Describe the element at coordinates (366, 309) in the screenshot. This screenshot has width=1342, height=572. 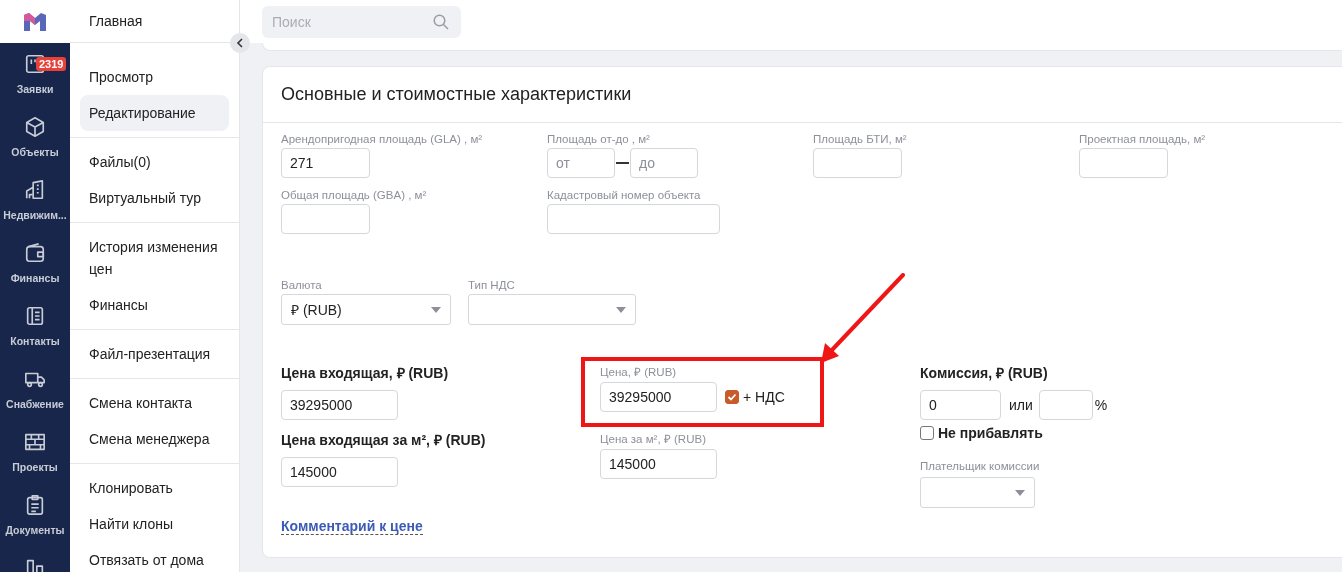
I see `select-field: ₽ (RUB)` at that location.